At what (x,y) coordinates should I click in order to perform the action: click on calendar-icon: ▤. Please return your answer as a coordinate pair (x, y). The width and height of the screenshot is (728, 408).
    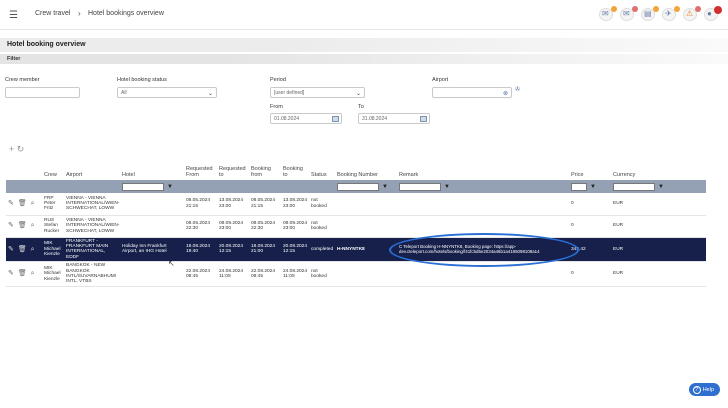
    Looking at the image, I should click on (650, 14).